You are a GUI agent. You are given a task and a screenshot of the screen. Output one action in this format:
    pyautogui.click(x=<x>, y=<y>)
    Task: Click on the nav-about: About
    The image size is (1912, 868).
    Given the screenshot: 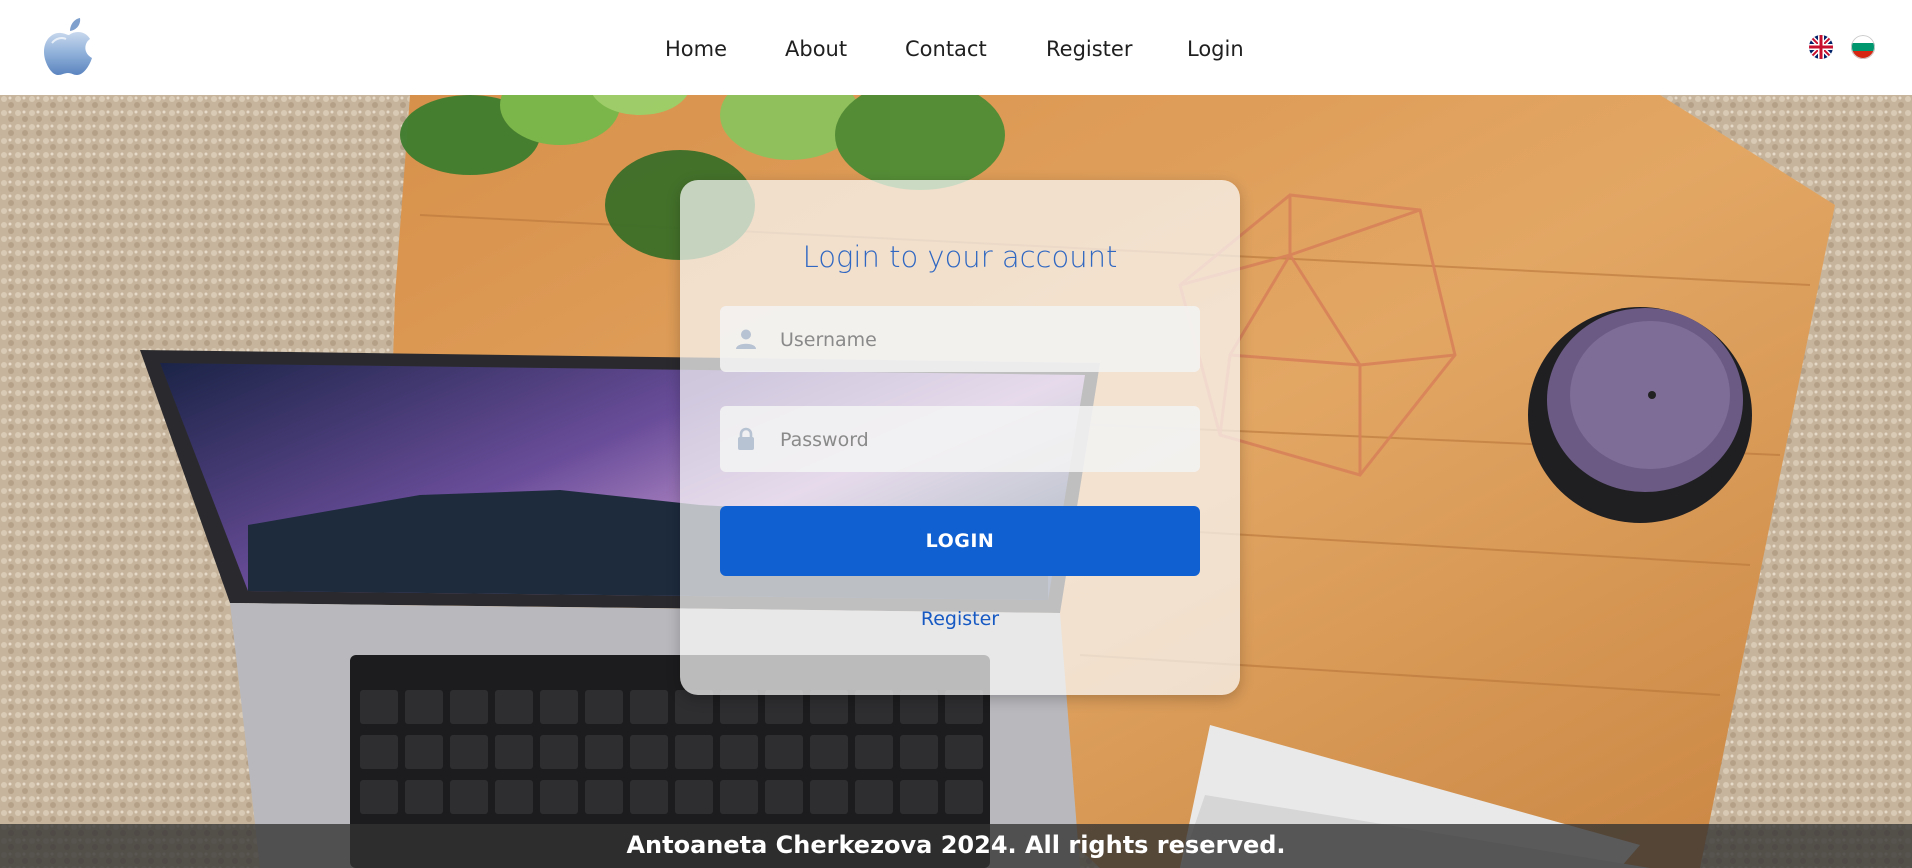 What is the action you would take?
    pyautogui.click(x=816, y=49)
    